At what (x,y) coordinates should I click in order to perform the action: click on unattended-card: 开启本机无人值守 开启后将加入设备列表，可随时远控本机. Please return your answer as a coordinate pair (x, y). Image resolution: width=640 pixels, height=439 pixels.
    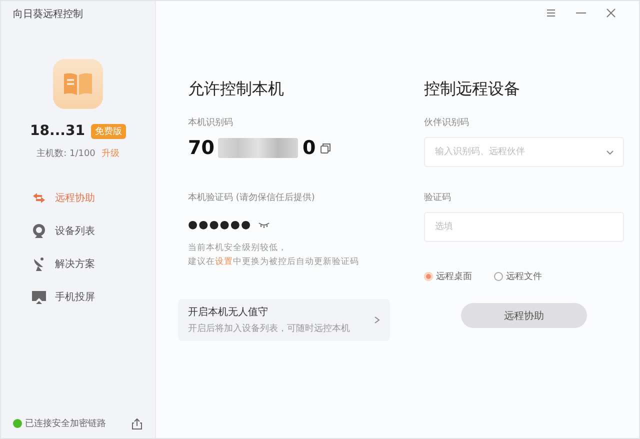
    Looking at the image, I should click on (284, 320).